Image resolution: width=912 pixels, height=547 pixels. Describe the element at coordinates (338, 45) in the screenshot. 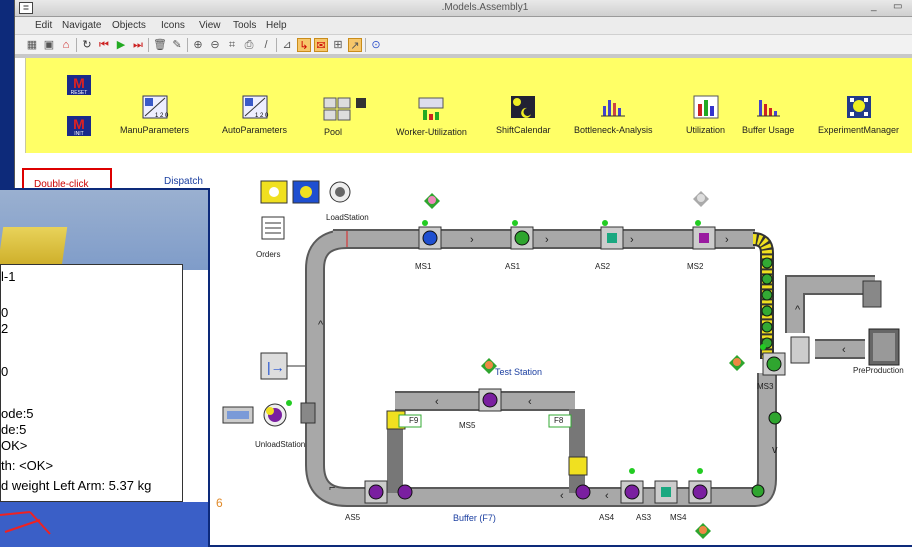

I see `grid-icon: ⊞` at that location.